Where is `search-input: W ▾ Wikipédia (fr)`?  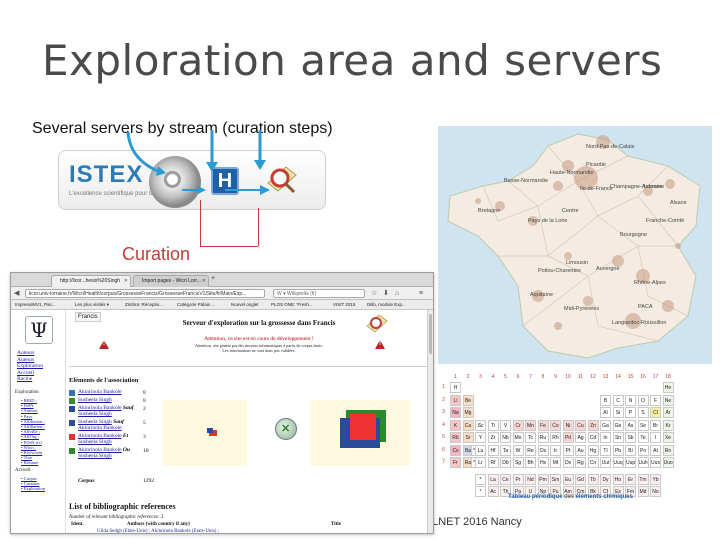 search-input: W ▾ Wikipédia (fr) is located at coordinates (319, 293).